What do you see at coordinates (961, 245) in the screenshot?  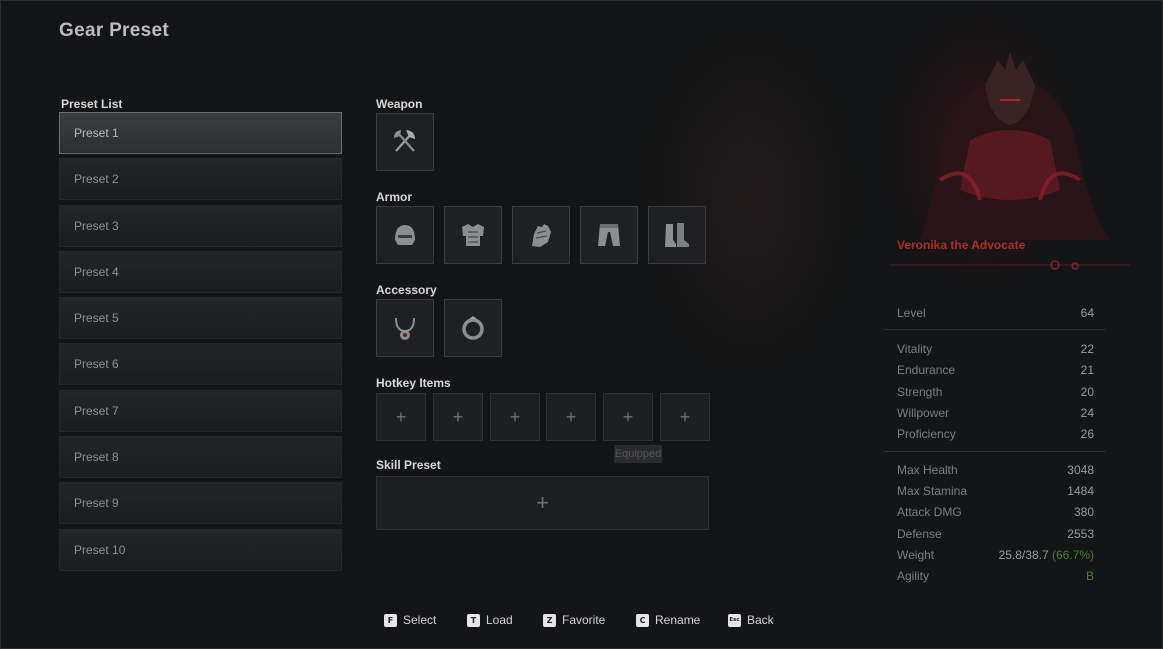 I see `character-name: Veronika the Advocate` at bounding box center [961, 245].